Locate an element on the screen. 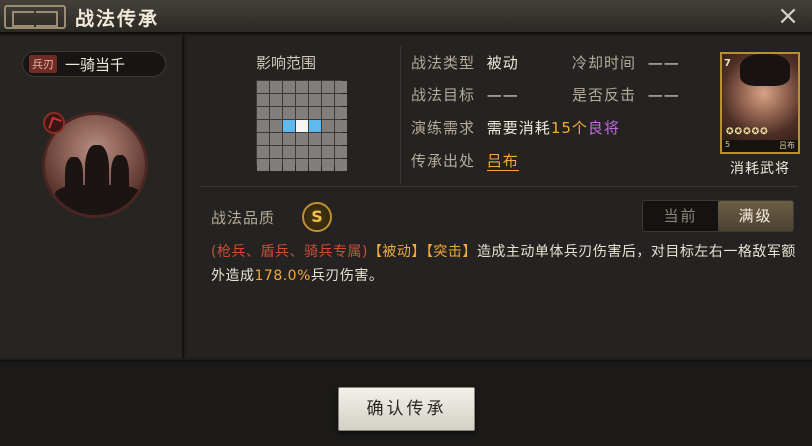 The height and width of the screenshot is (446, 812). range-cell-self is located at coordinates (302, 126).